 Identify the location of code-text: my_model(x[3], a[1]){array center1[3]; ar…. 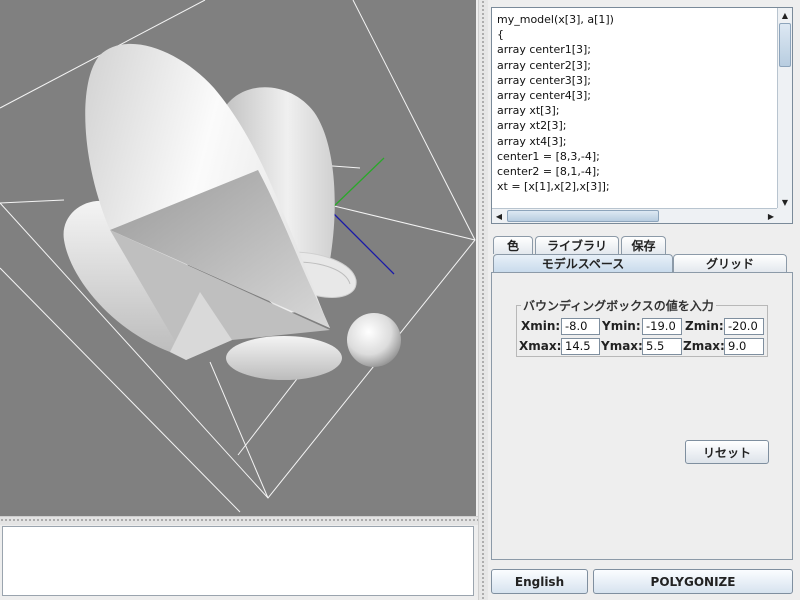
(635, 108).